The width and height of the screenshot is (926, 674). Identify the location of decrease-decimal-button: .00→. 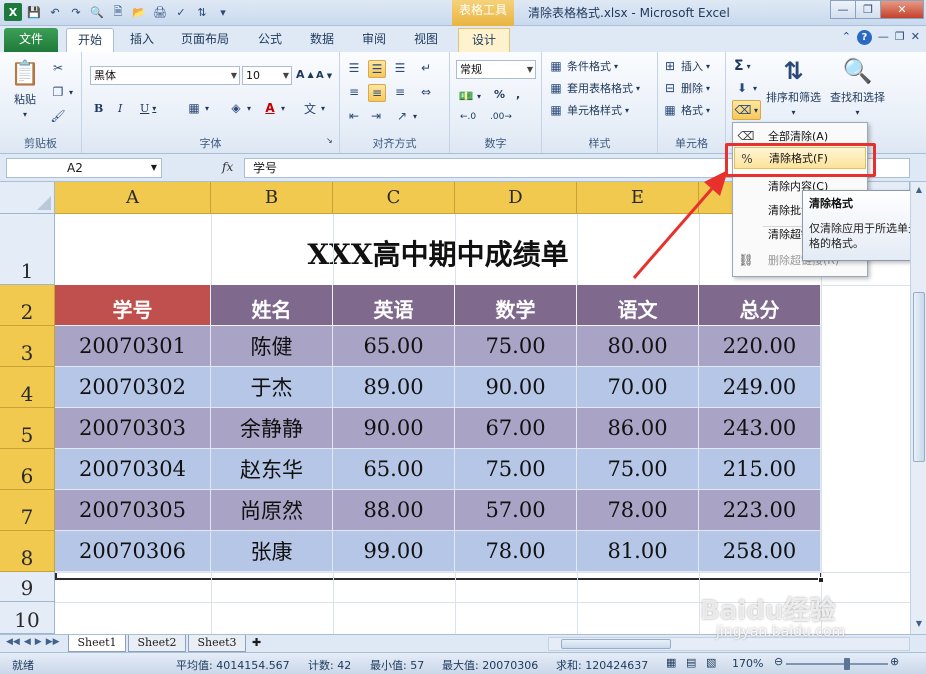
(501, 117).